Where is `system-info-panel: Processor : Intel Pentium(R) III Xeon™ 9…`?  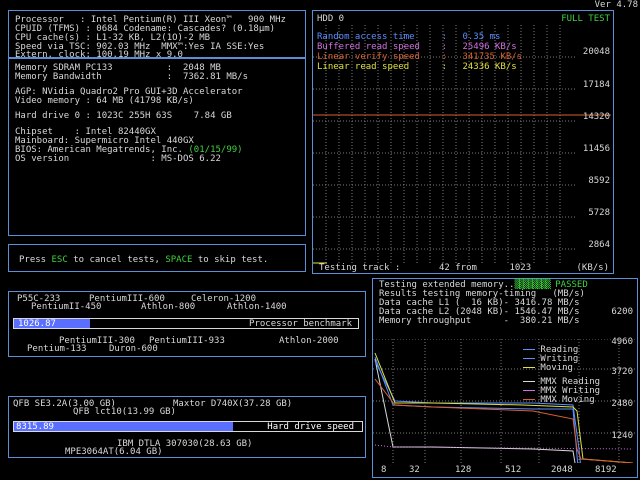
system-info-panel: Processor : Intel Pentium(R) III Xeon™ 9… is located at coordinates (157, 35).